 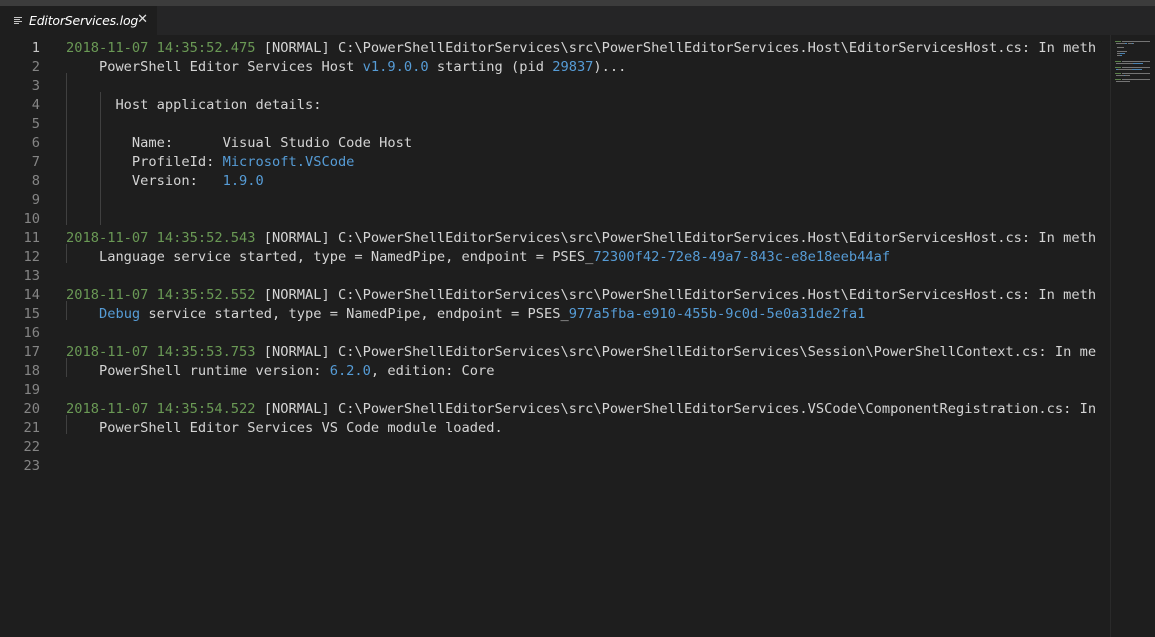 What do you see at coordinates (35, 200) in the screenshot?
I see `line-number: 9` at bounding box center [35, 200].